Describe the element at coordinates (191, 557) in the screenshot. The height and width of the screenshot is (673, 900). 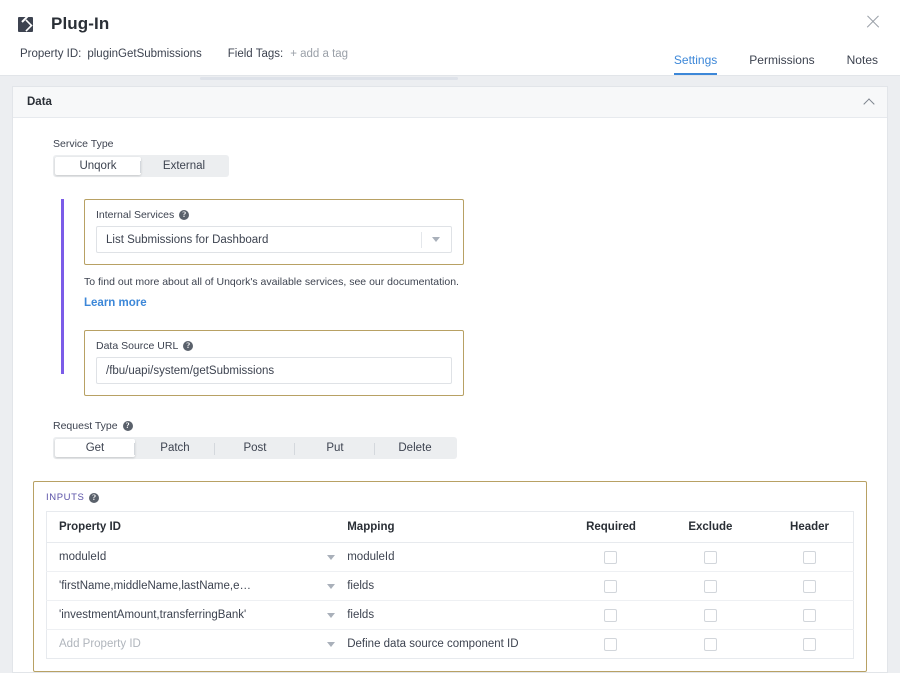
I see `property-id-select: moduleId` at that location.